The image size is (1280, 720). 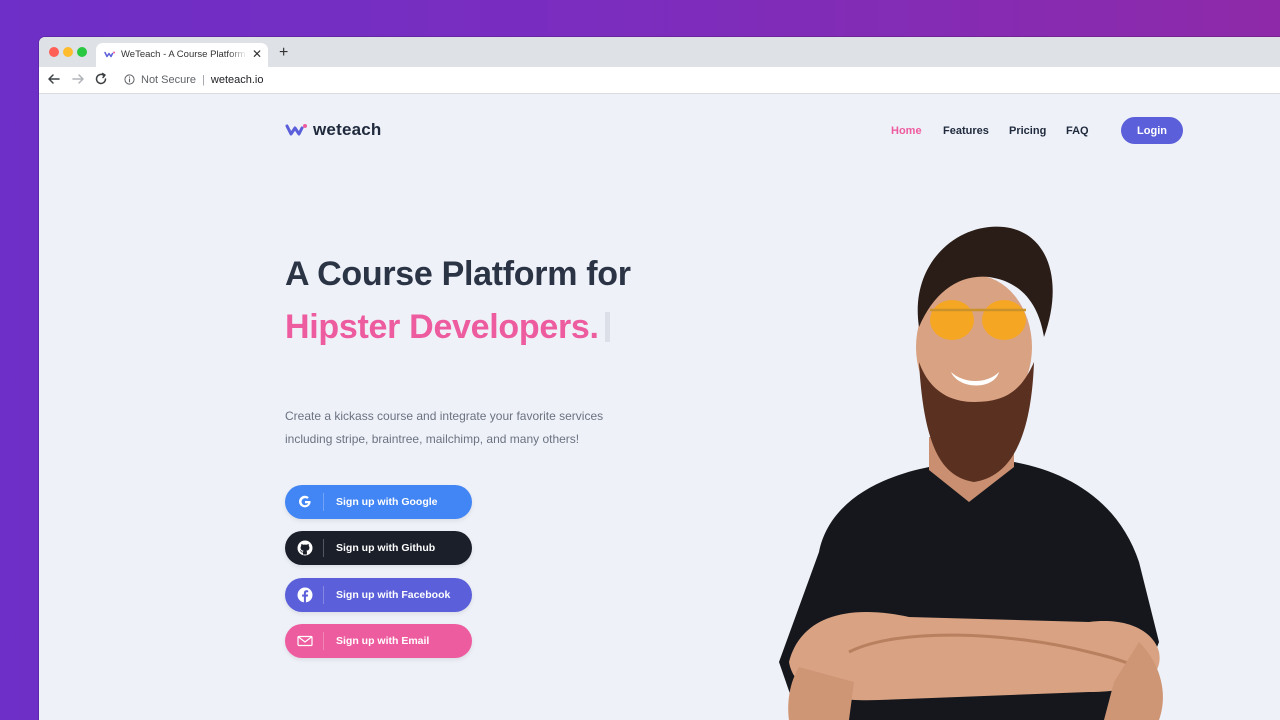 What do you see at coordinates (1027, 131) in the screenshot?
I see `nav-pricing-link: Pricing` at bounding box center [1027, 131].